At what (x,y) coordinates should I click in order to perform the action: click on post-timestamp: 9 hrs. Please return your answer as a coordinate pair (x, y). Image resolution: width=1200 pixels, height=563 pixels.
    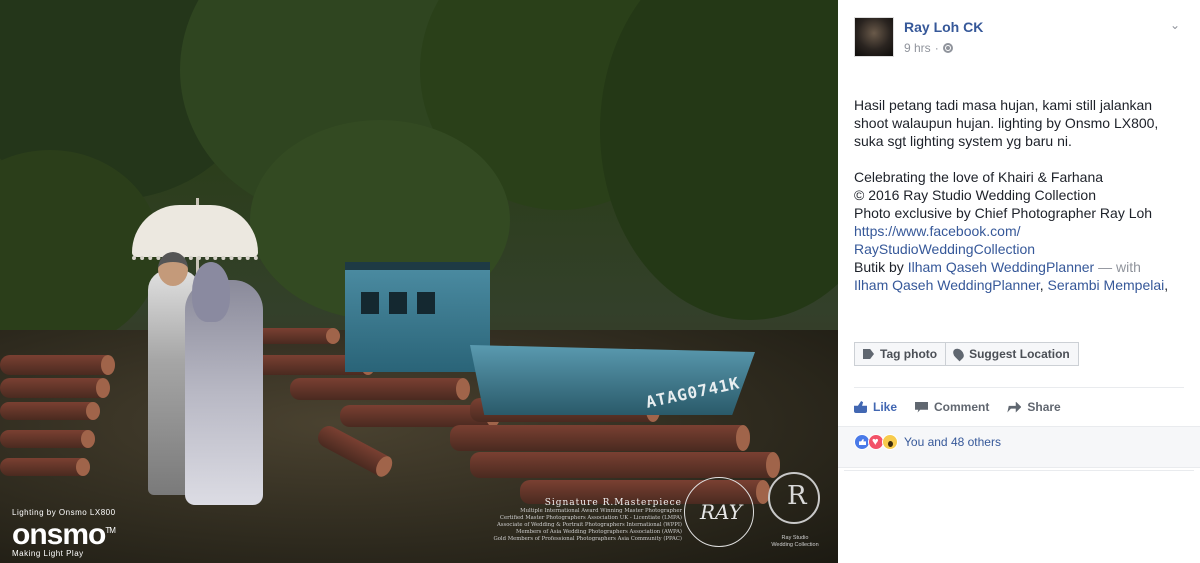
    Looking at the image, I should click on (917, 48).